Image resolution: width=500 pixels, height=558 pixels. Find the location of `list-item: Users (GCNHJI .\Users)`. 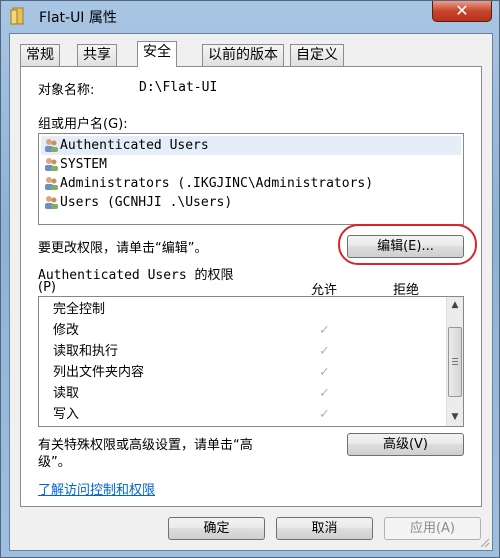

list-item: Users (GCNHJI .\Users) is located at coordinates (251, 202).